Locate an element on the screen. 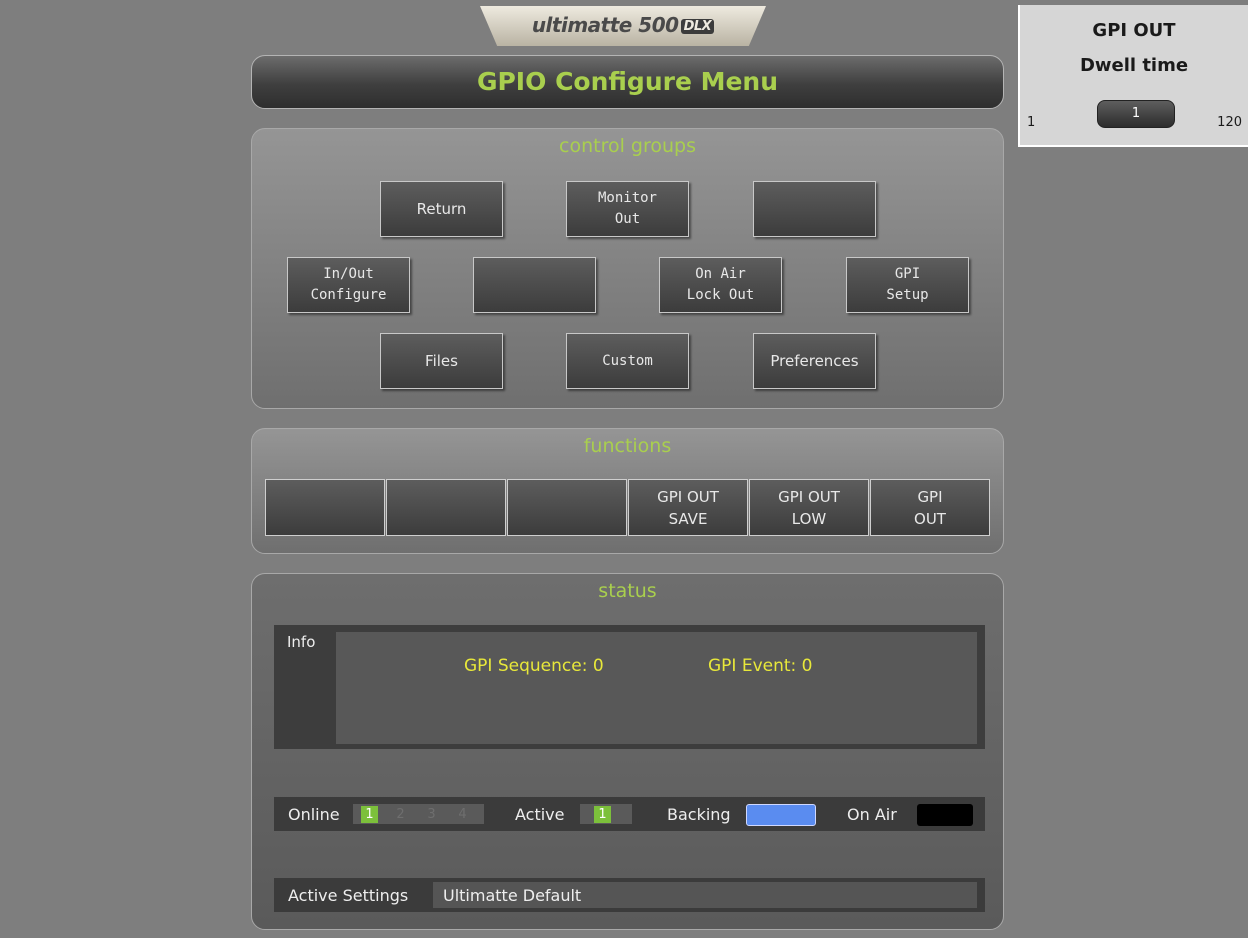 This screenshot has height=938, width=1248. online-indicator-1: 1 is located at coordinates (369, 814).